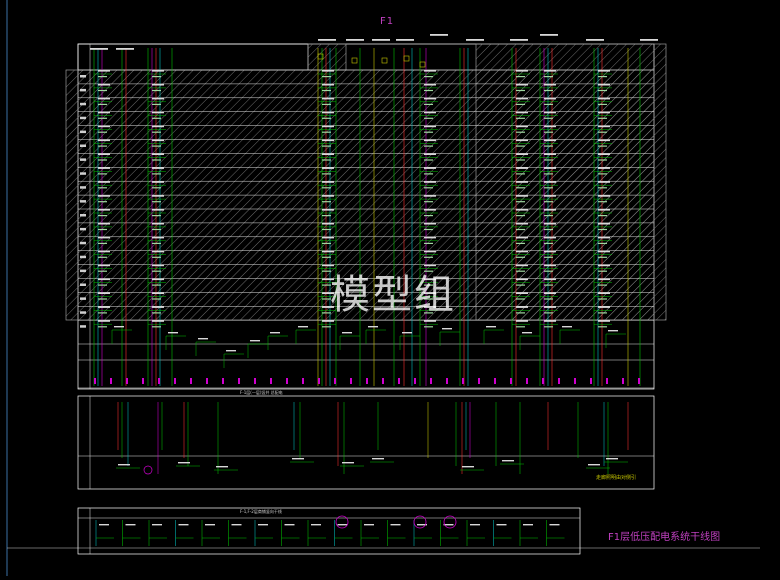 The width and height of the screenshot is (780, 580). What do you see at coordinates (387, 21) in the screenshot?
I see `drawing-title: F1` at bounding box center [387, 21].